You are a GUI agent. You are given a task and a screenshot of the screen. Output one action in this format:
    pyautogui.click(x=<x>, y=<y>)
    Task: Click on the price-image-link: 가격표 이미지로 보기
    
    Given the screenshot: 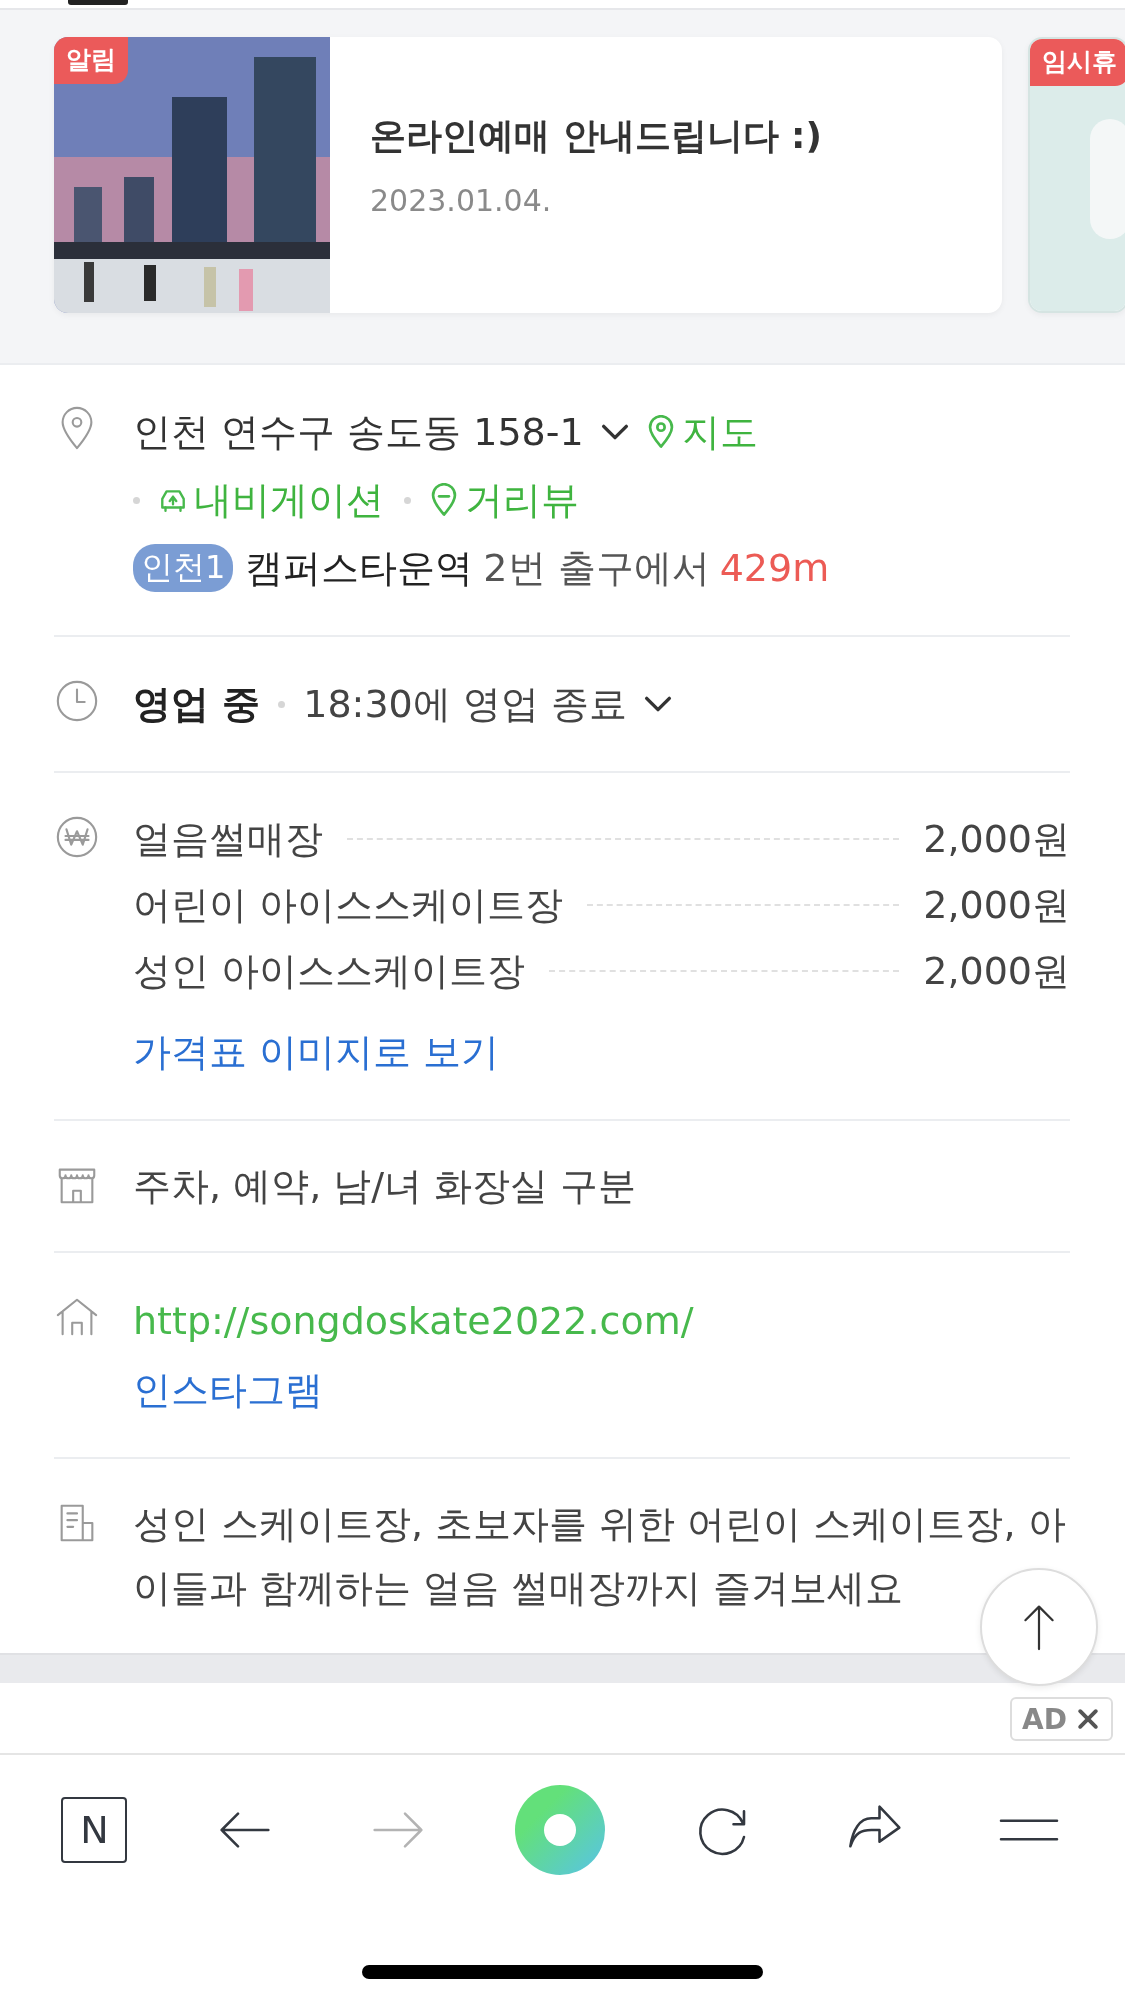 What is the action you would take?
    pyautogui.click(x=601, y=1052)
    